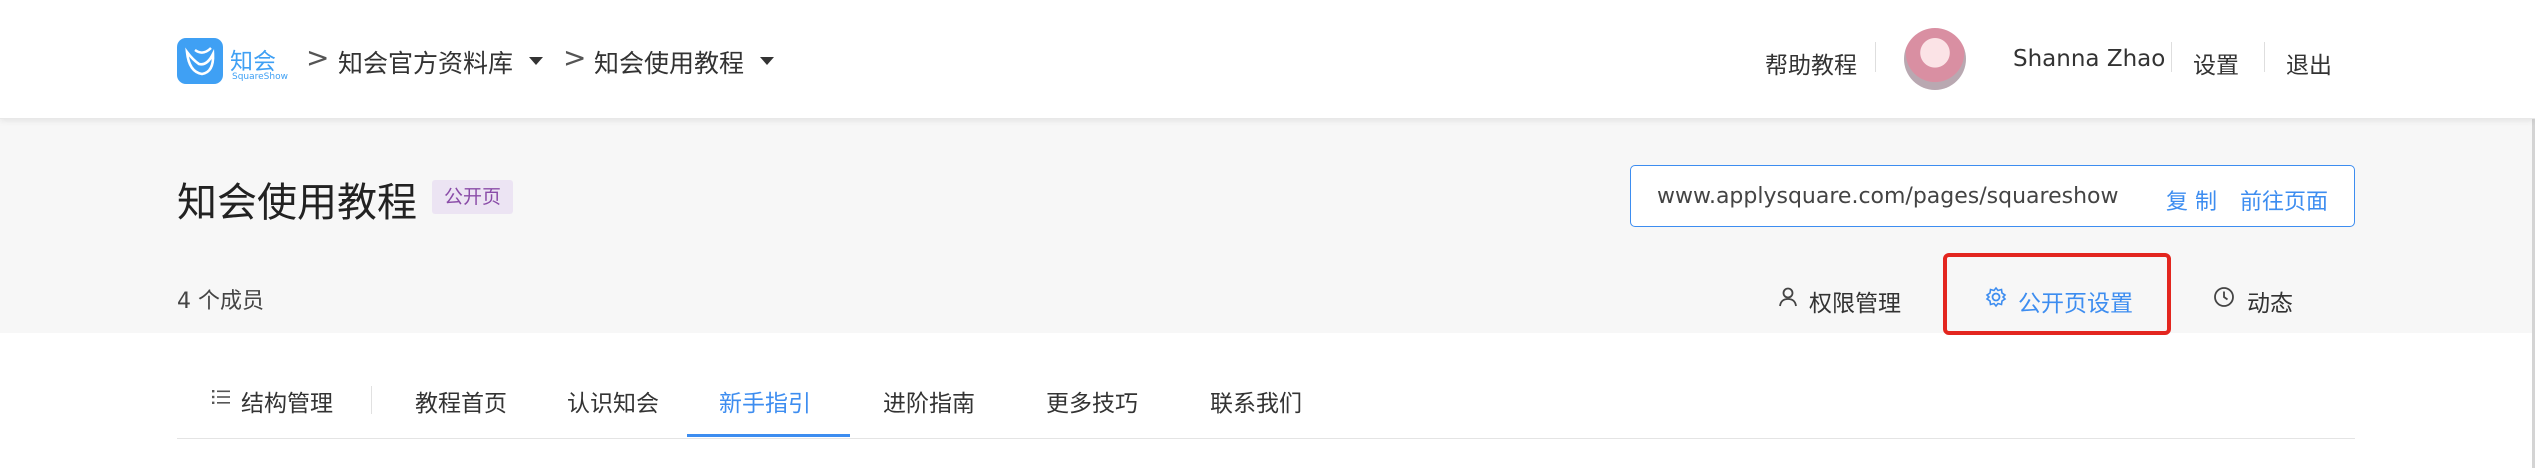  Describe the element at coordinates (1256, 401) in the screenshot. I see `tab-contact-us: 联系我们` at that location.